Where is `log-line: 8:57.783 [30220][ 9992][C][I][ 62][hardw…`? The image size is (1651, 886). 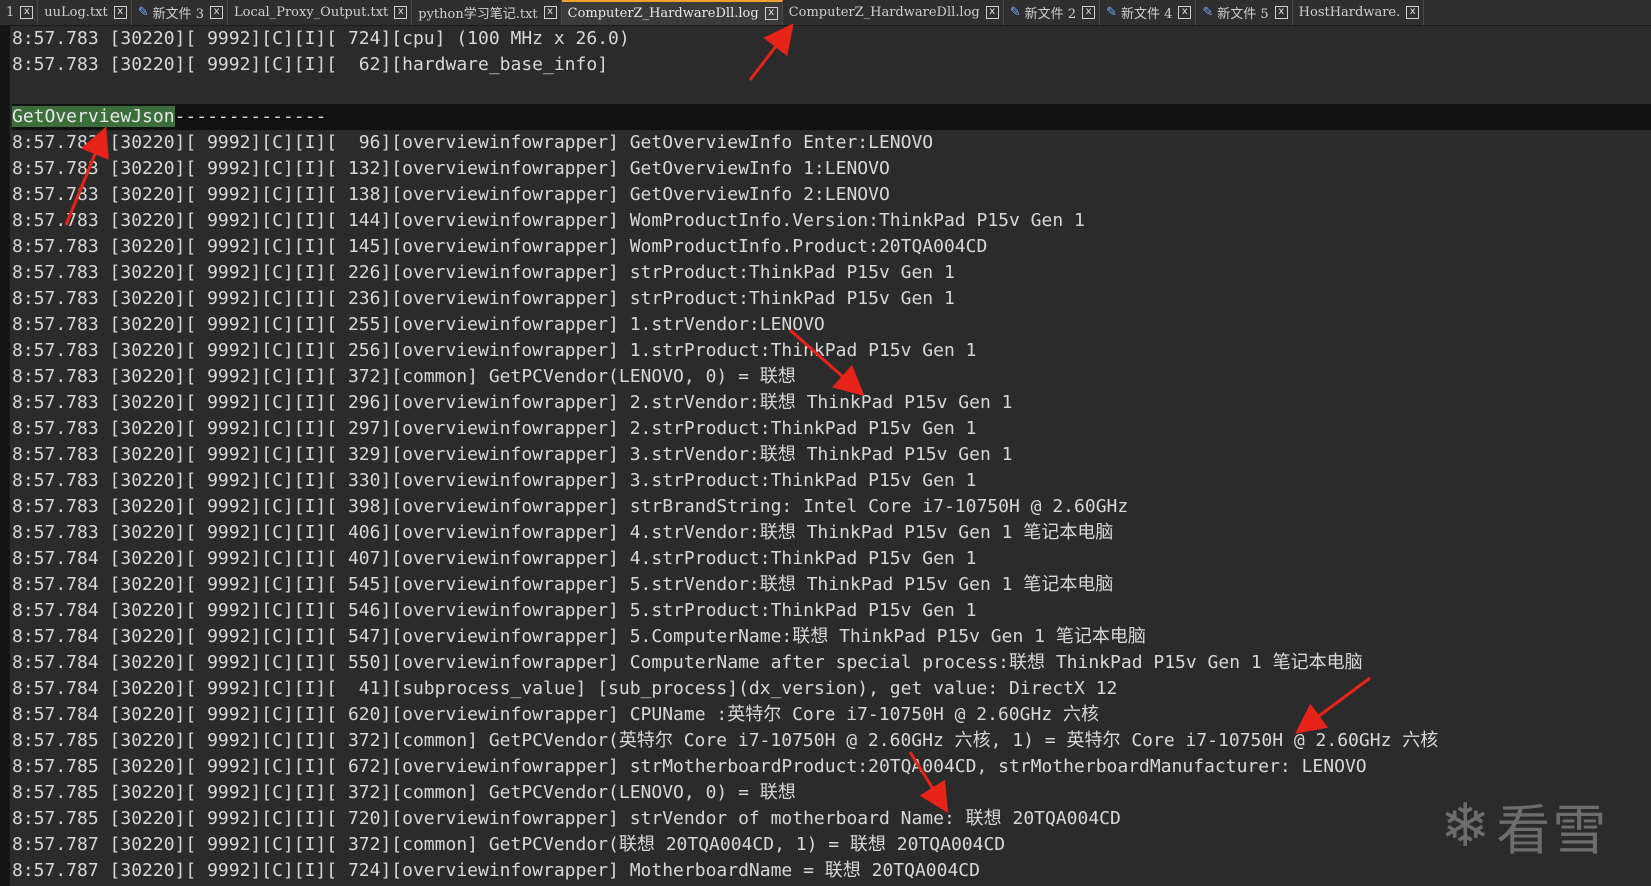
log-line: 8:57.783 [30220][ 9992][C][I][ 62][hardw… is located at coordinates (310, 64).